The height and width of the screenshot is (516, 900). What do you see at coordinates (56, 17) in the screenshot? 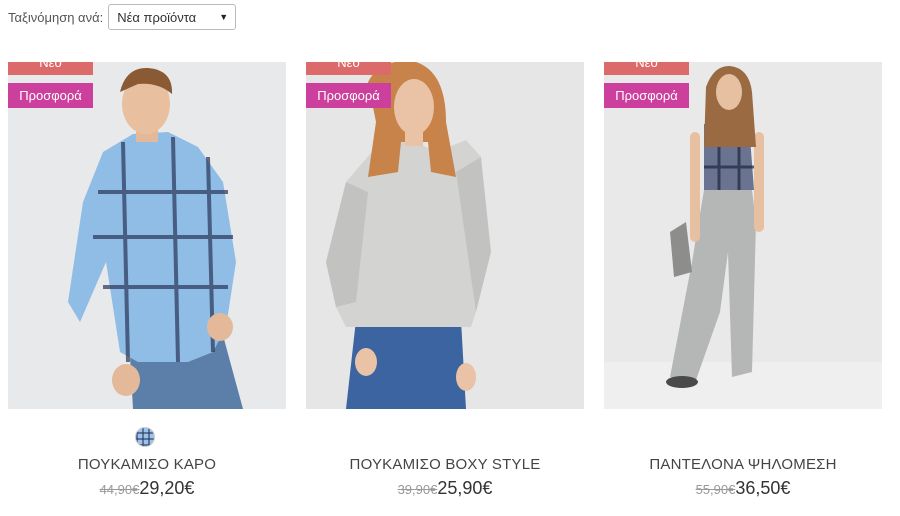
I see `sort-label: Ταξινόμηση ανά:` at bounding box center [56, 17].